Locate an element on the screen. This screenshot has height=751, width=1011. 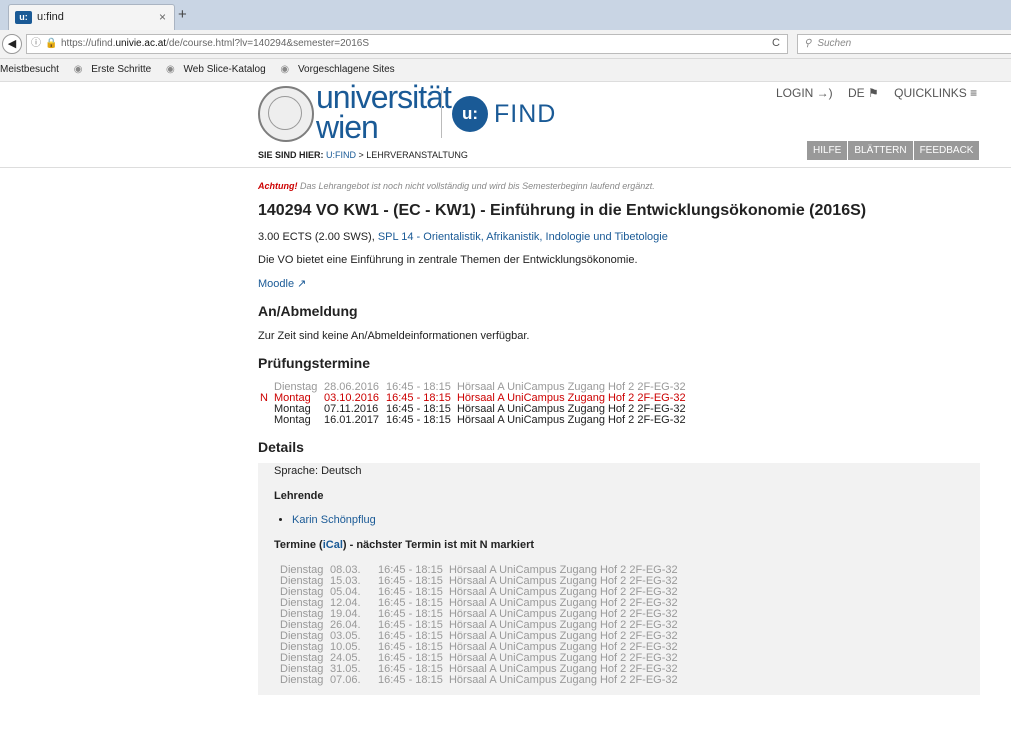
term-date: 07.06. is located at coordinates (345, 680).